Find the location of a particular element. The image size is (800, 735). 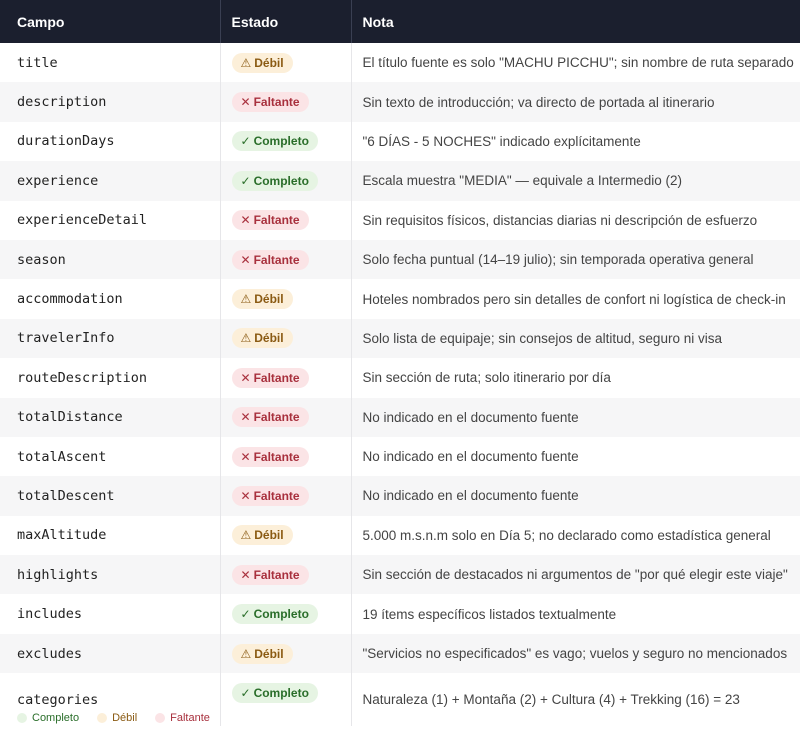

field-name: totalDistance is located at coordinates (110, 417).